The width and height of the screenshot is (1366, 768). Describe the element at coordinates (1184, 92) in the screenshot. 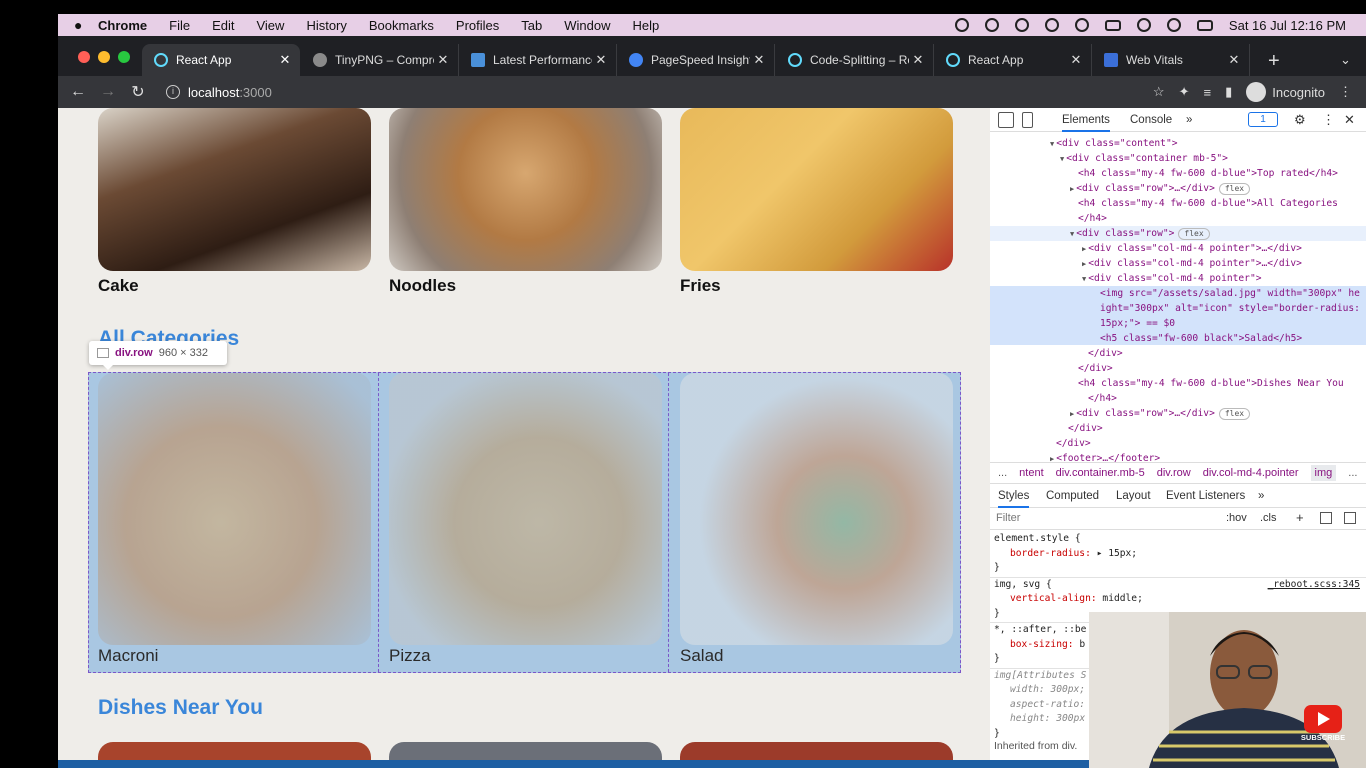

I see `extensions-icon: ✦` at that location.